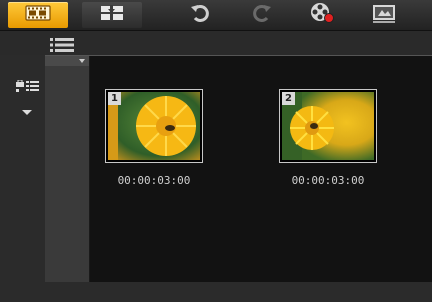 The image size is (432, 302). I want to click on storyboard-icon, so click(38, 15).